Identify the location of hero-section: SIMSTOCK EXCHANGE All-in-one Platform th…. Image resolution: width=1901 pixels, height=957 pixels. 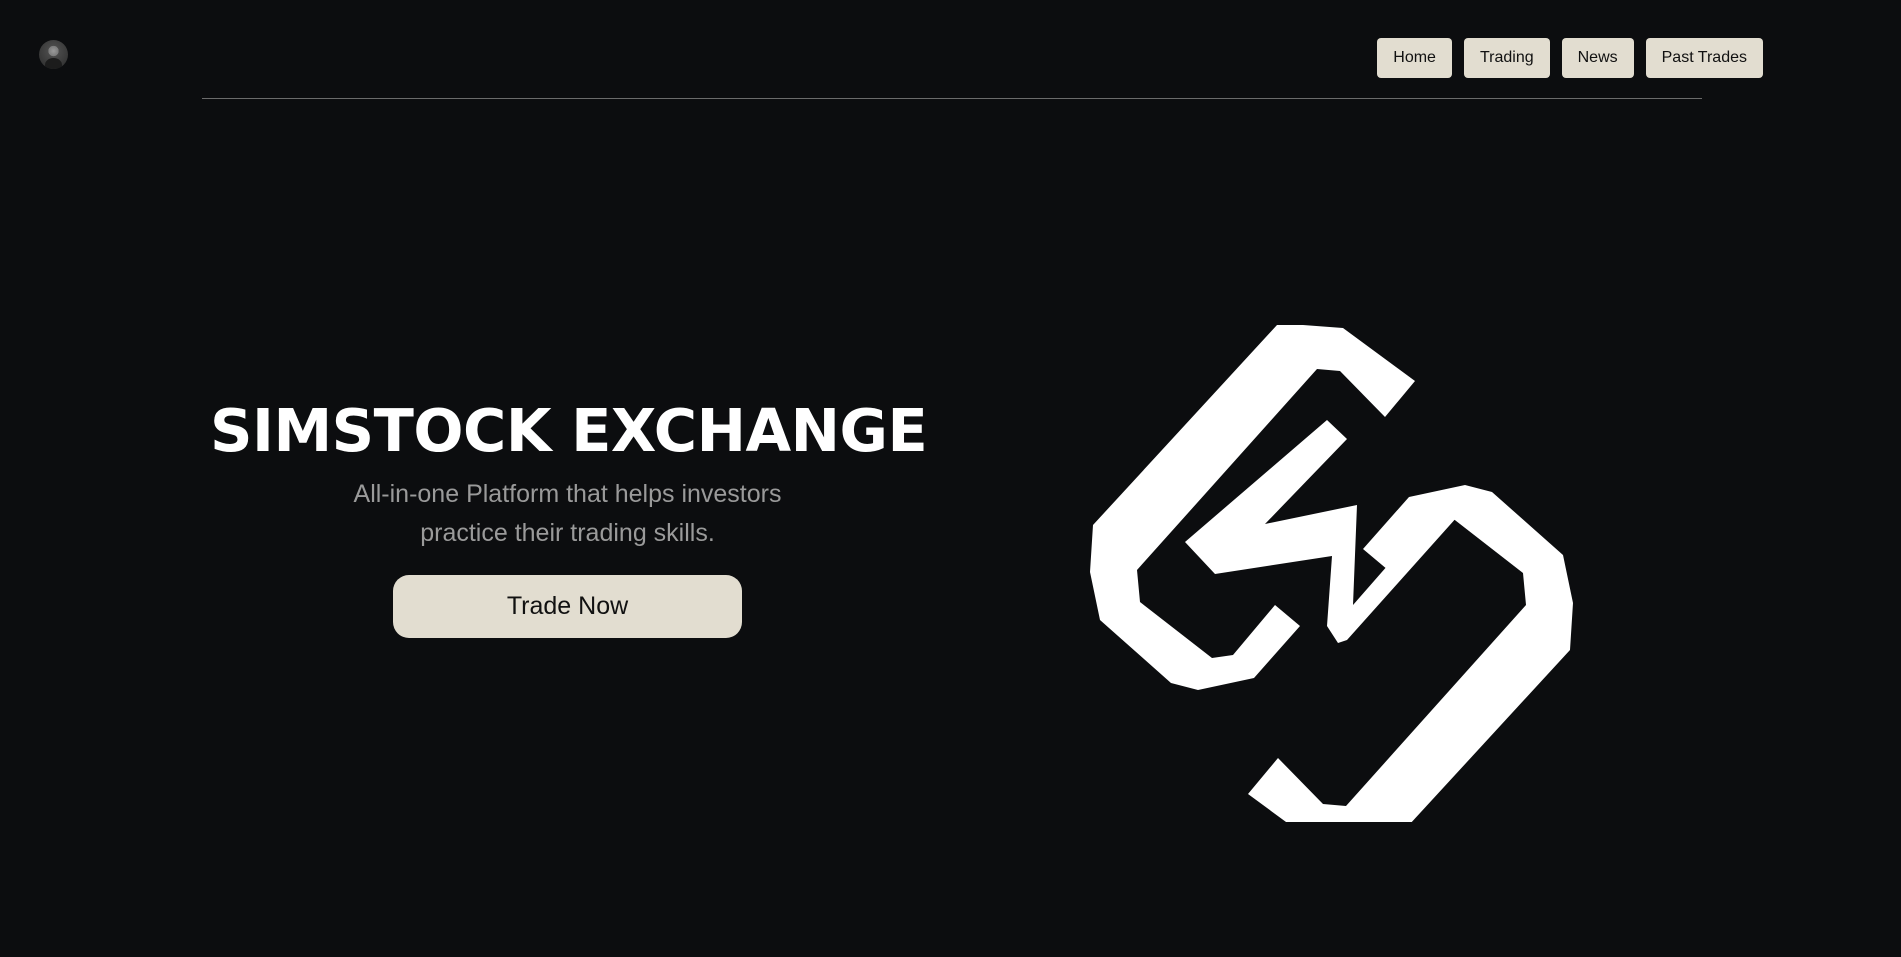
(569, 516).